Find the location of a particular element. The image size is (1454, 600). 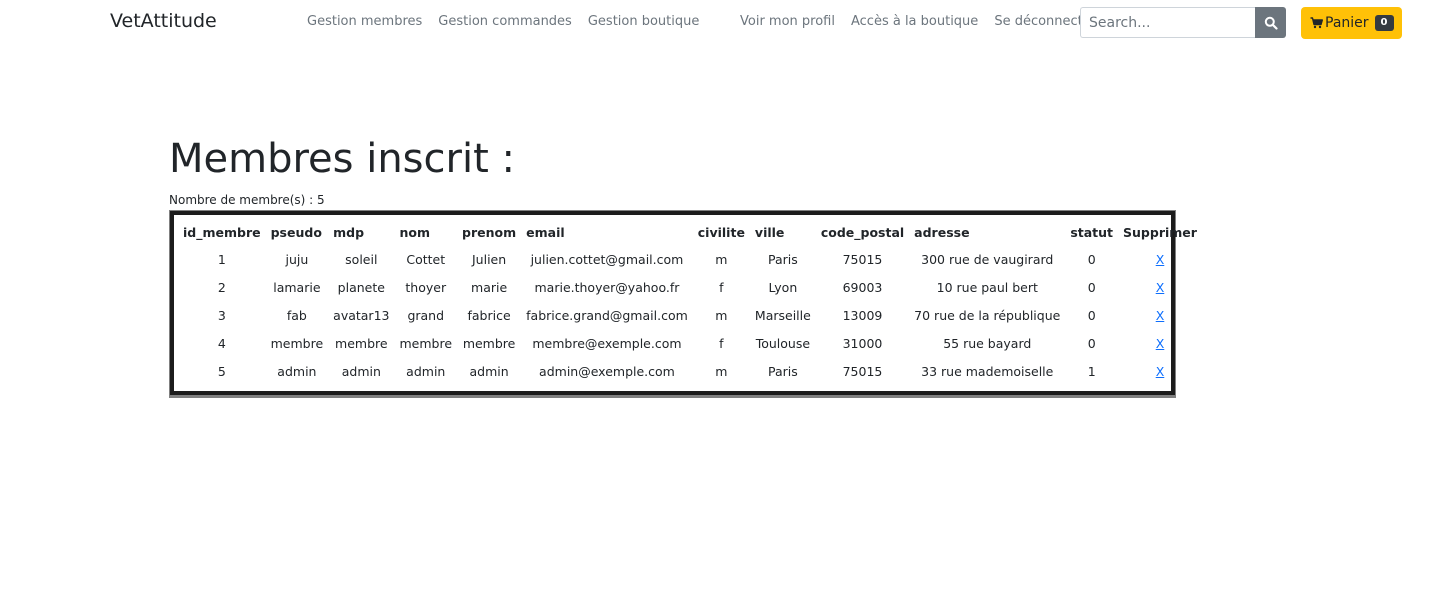

search-button is located at coordinates (1270, 22).